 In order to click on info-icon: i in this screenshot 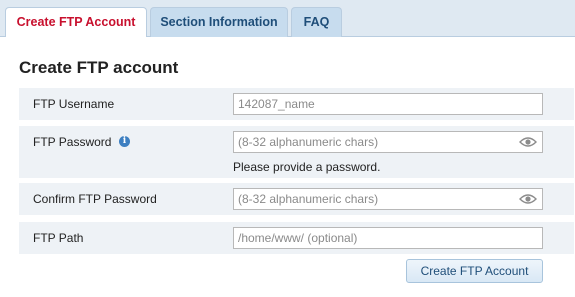, I will do `click(124, 141)`.